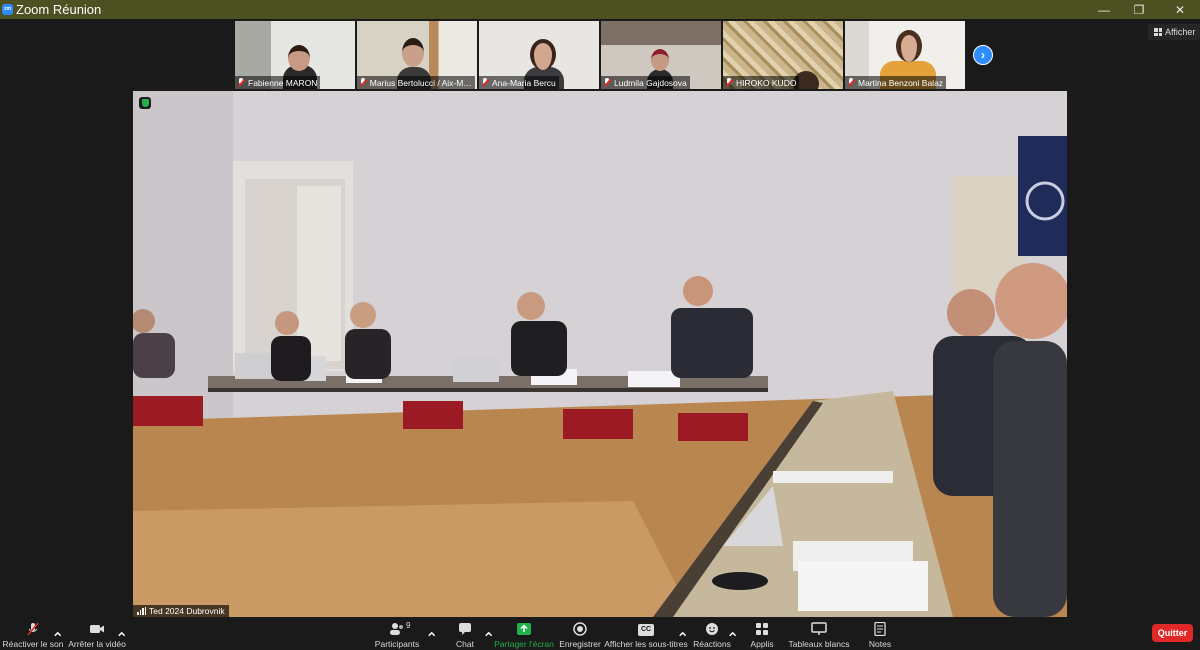  I want to click on share-screen-button: Partager l'écran, so click(524, 634).